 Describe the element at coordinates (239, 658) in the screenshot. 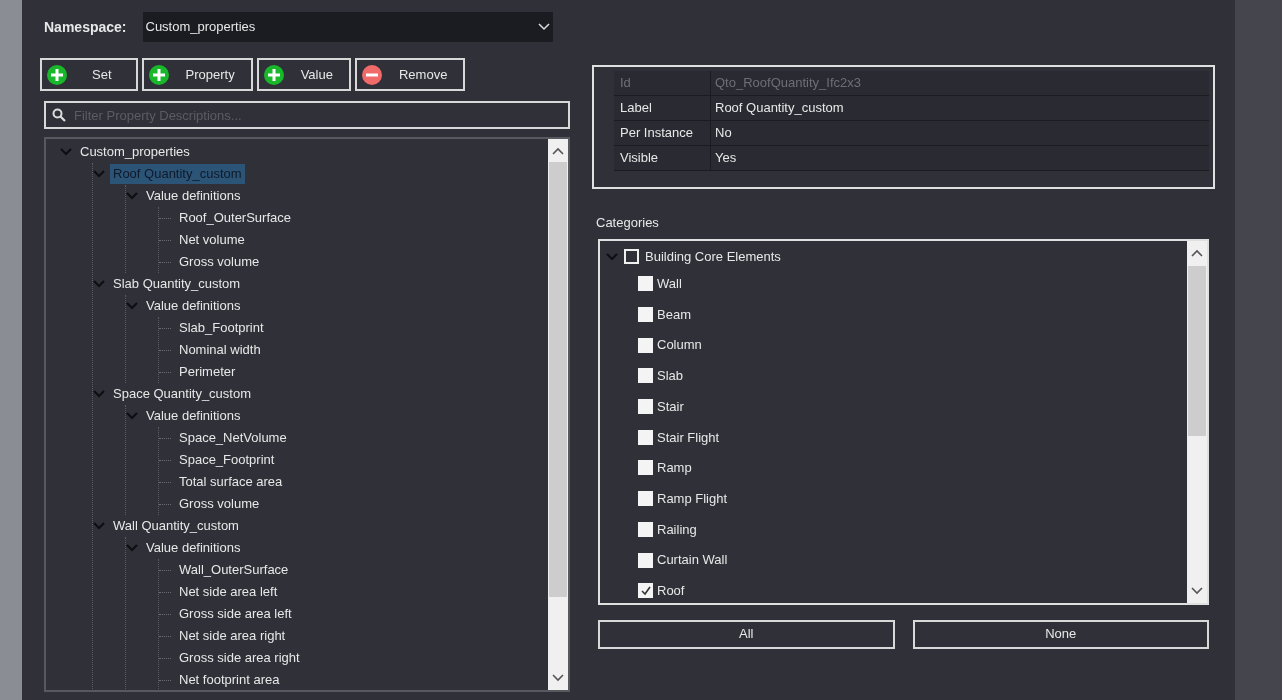

I see `tree-item: Gross side area right` at that location.